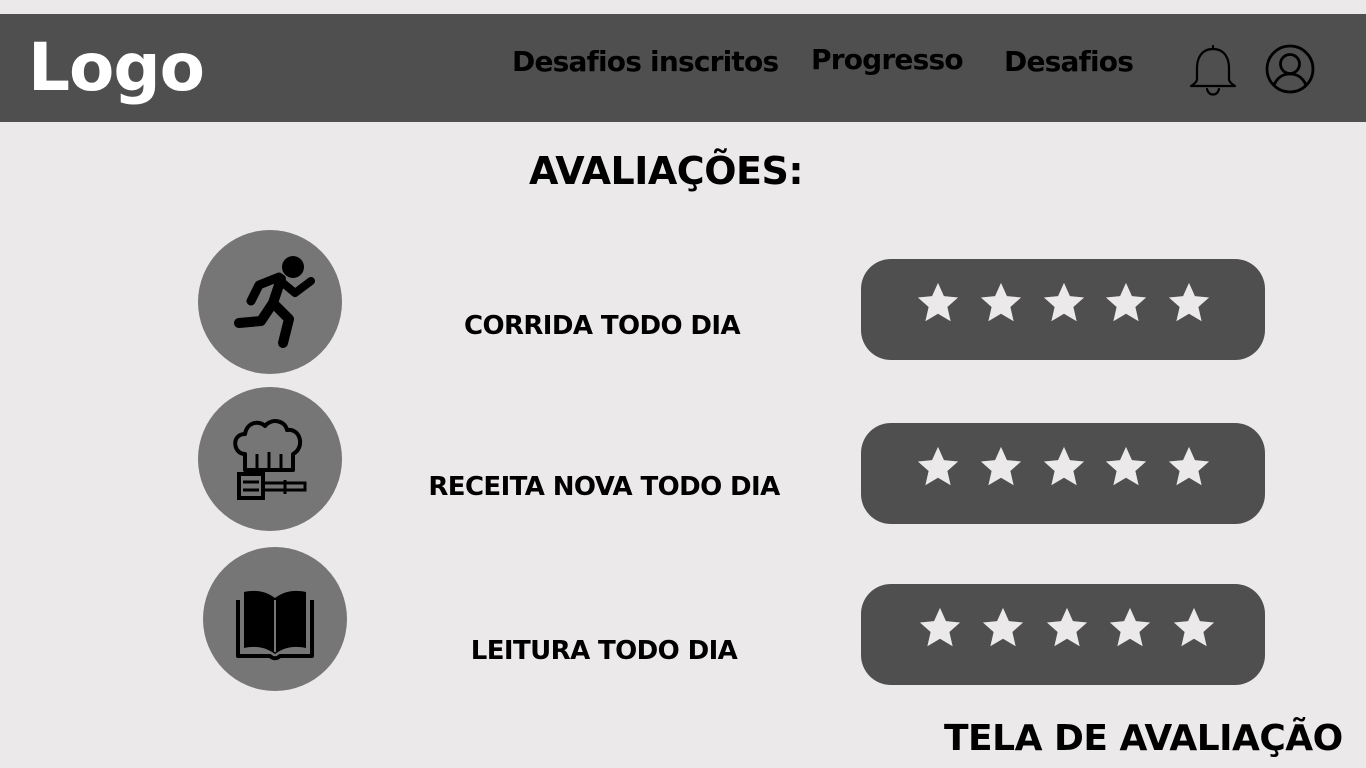  I want to click on chef-hat-spatula-icon, so click(270, 459).